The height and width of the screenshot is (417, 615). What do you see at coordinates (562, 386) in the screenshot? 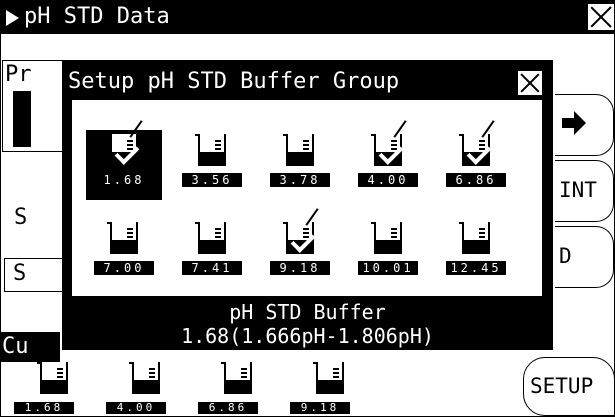
I see `setup-button-label: SETUP` at bounding box center [562, 386].